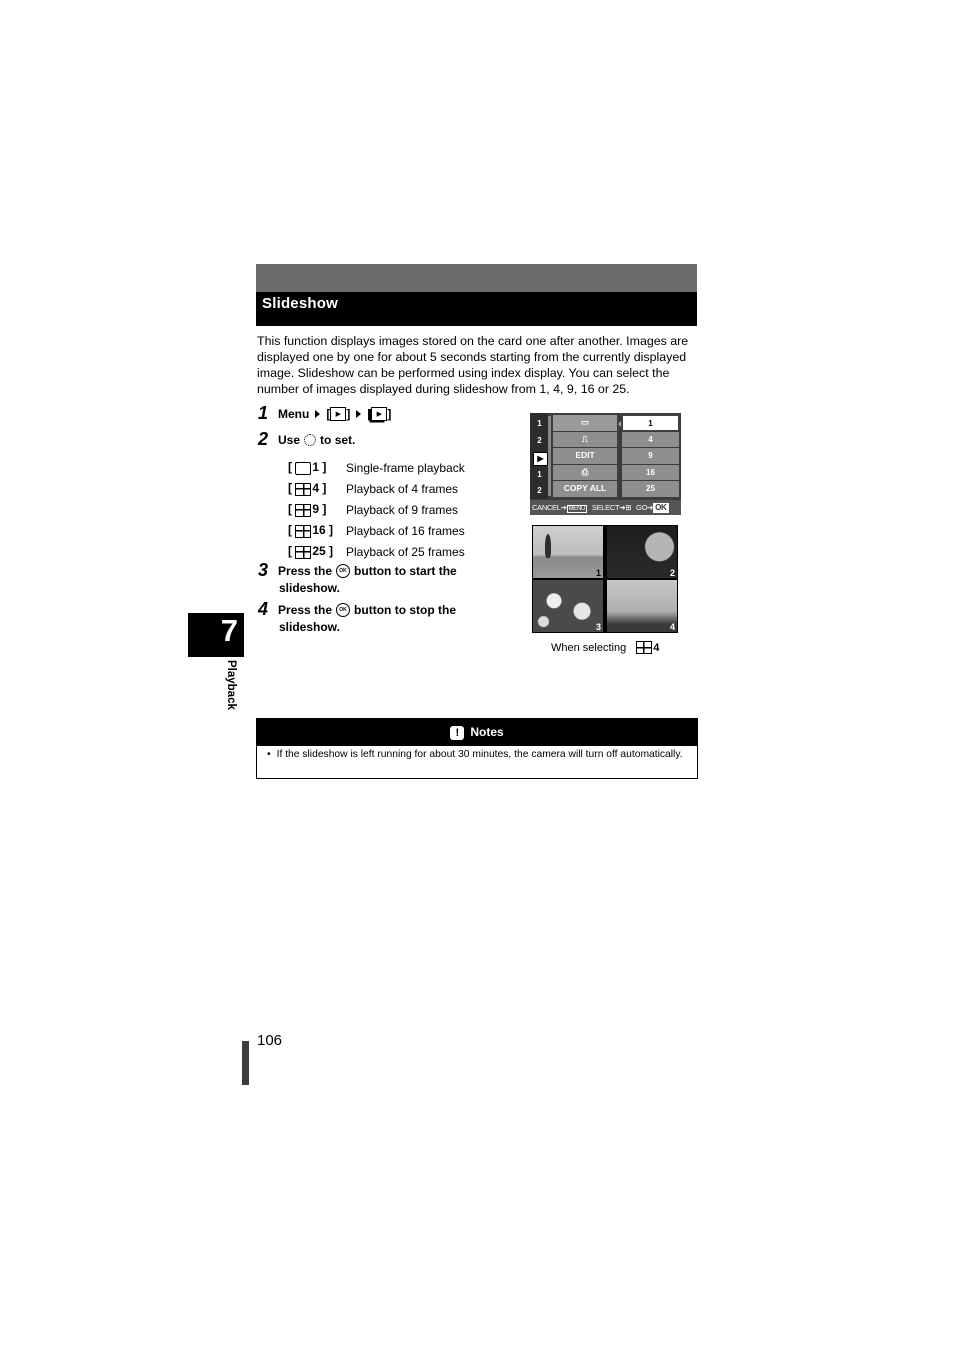 This screenshot has height=1351, width=954. What do you see at coordinates (549, 456) in the screenshot?
I see `menu-scrollbar` at bounding box center [549, 456].